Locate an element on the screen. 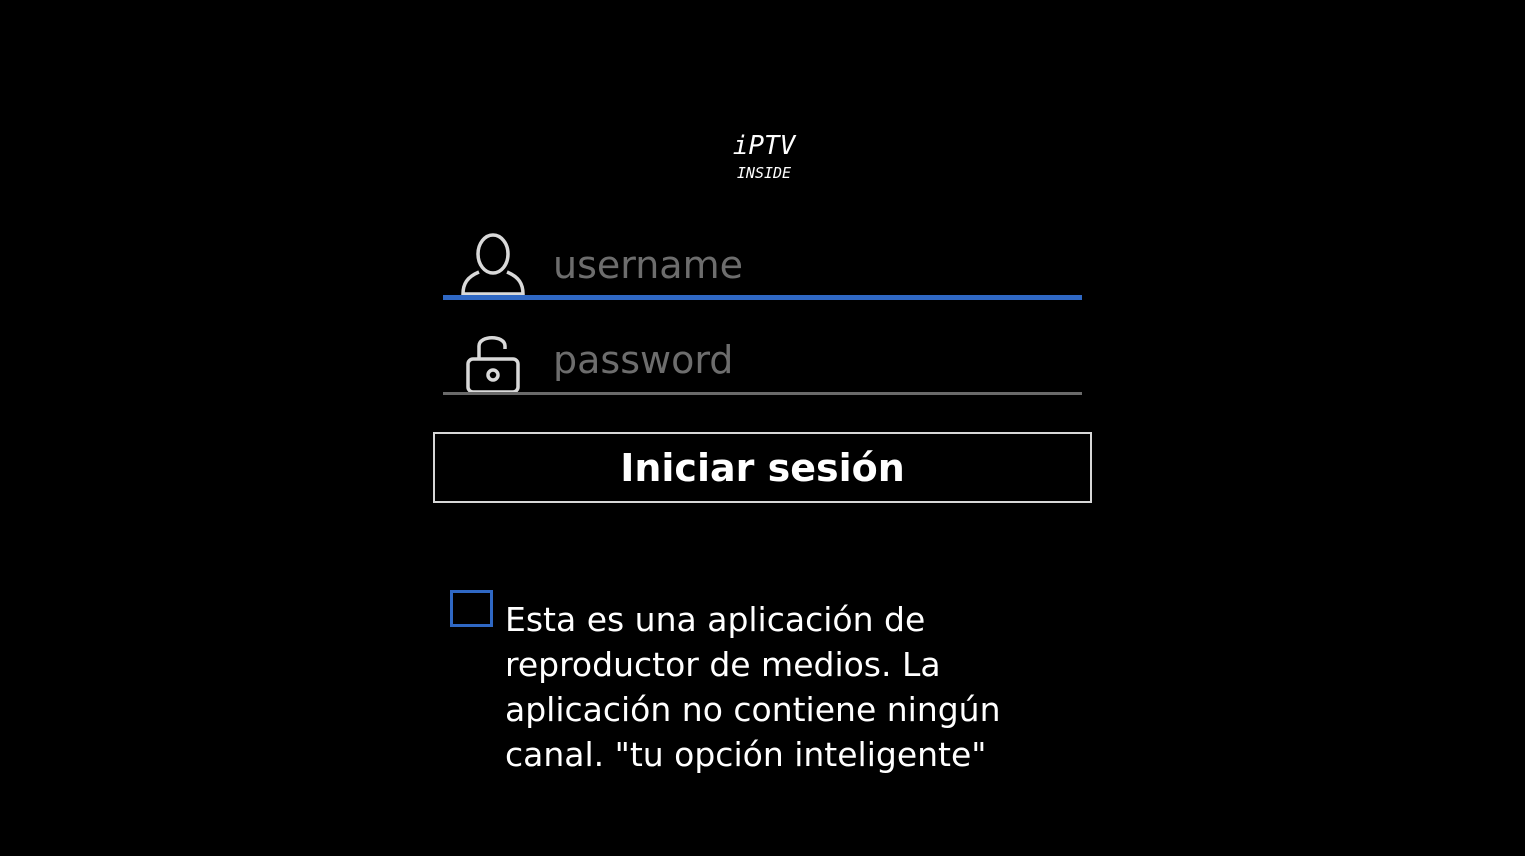 Image resolution: width=1525 pixels, height=856 pixels. user-icon is located at coordinates (493, 264).